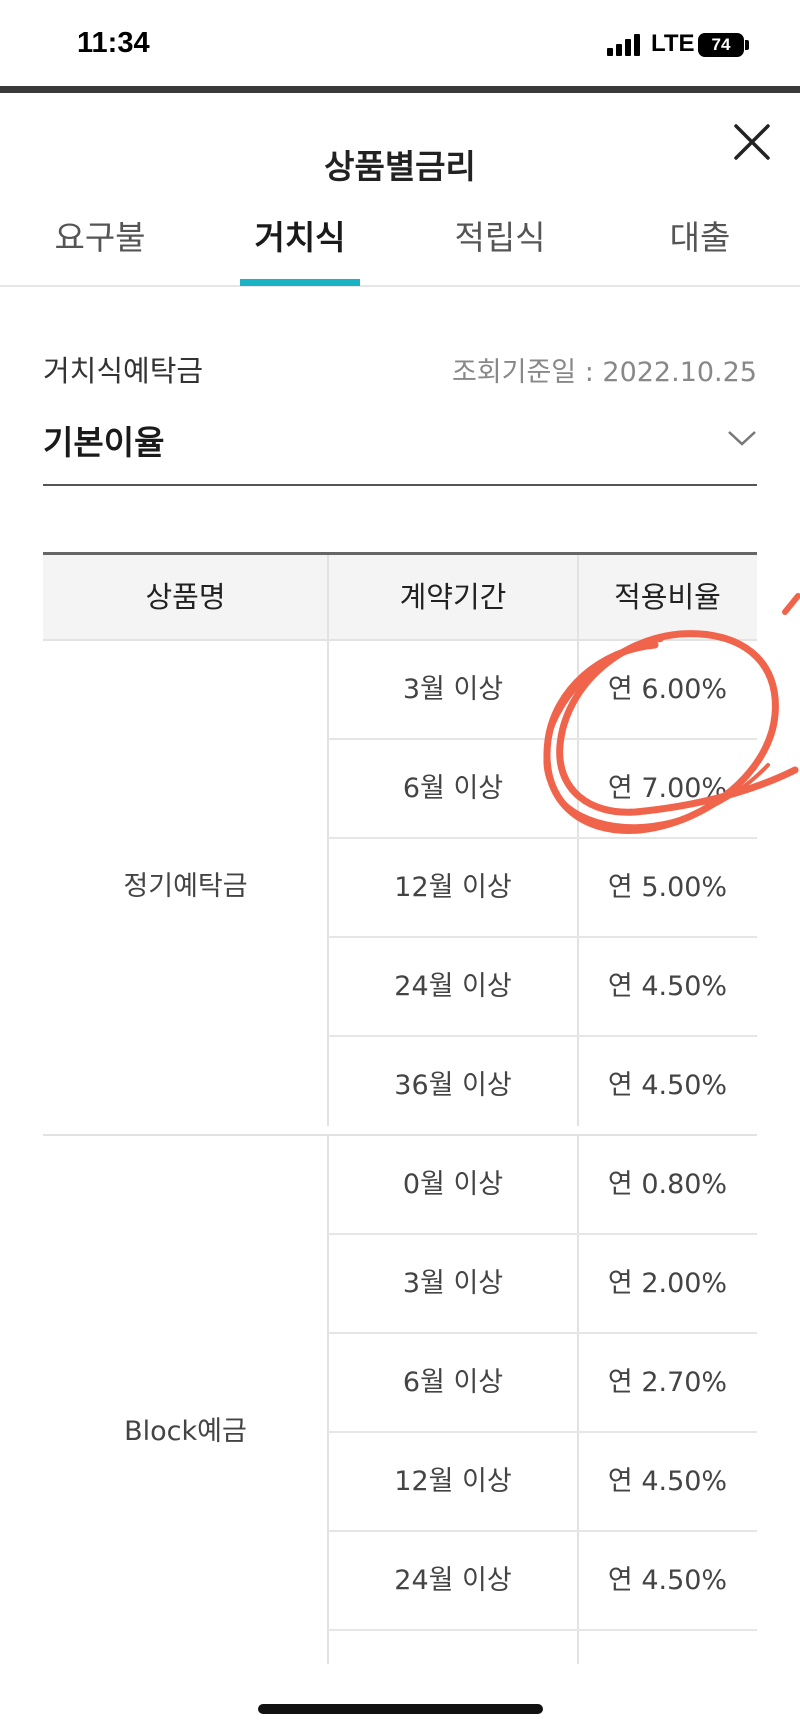 The image size is (800, 1731). Describe the element at coordinates (667, 788) in the screenshot. I see `rate-cell: 연 7.00%` at that location.